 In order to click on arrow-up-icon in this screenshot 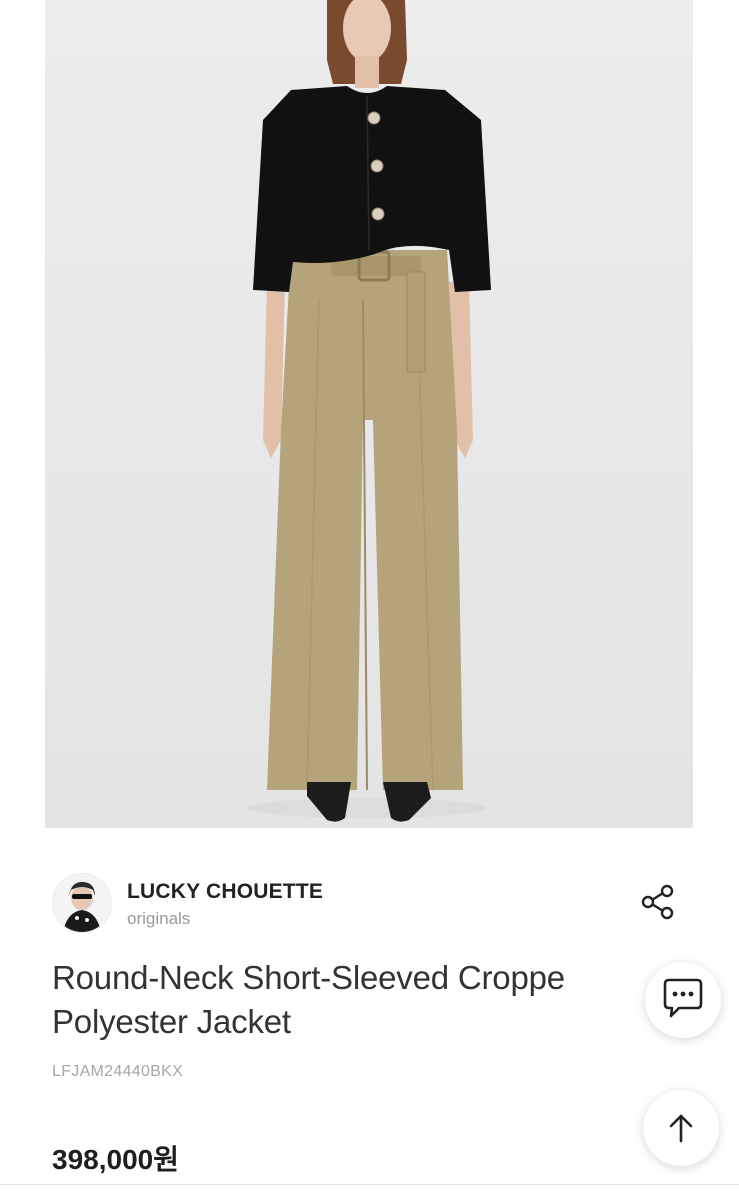, I will do `click(681, 1128)`.